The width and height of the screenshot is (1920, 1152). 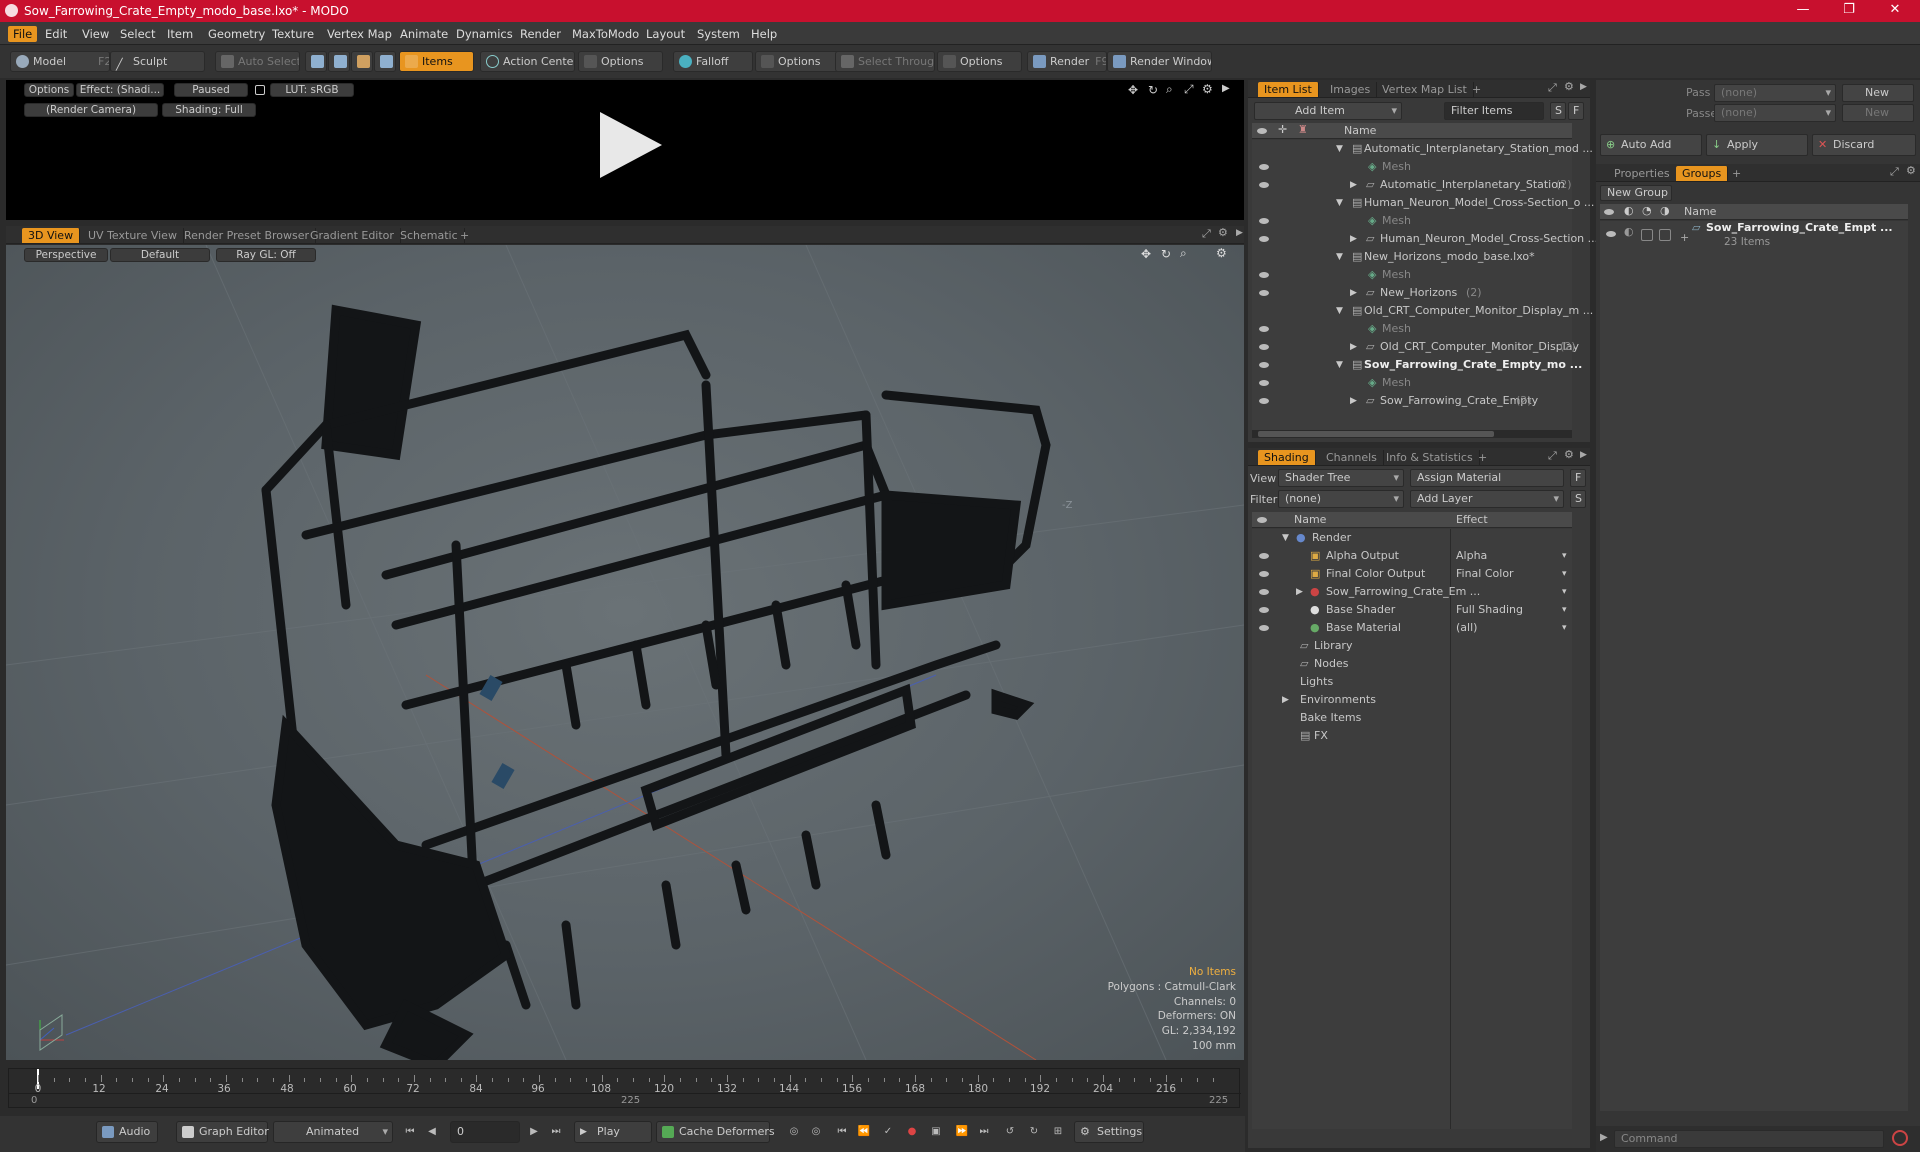 I want to click on scrollbar-thumb, so click(x=1376, y=434).